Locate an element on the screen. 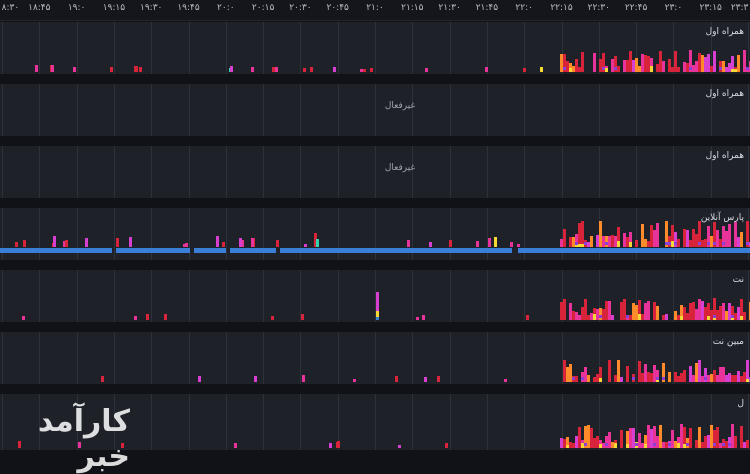  panel-p3: همراه اول غیرفعال is located at coordinates (375, 172).